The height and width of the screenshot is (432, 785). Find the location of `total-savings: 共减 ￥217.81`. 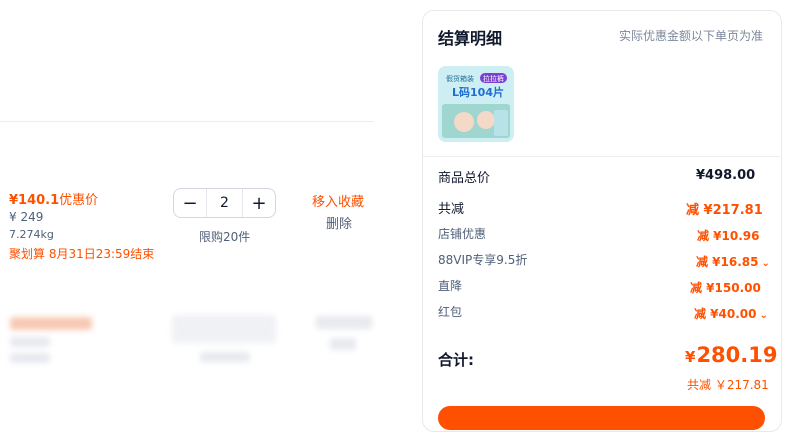

total-savings: 共减 ￥217.81 is located at coordinates (728, 385).